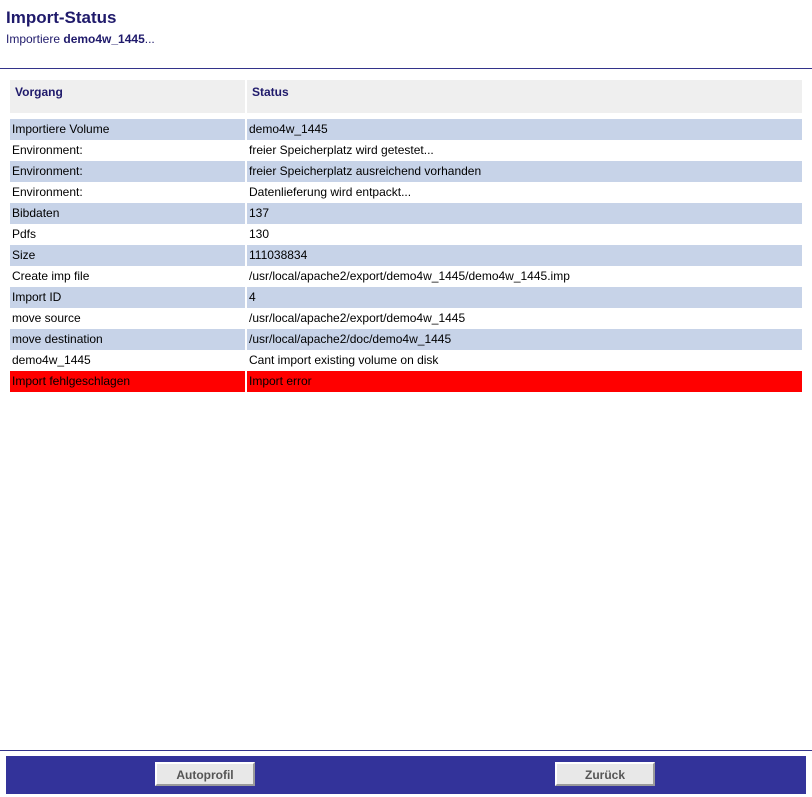  I want to click on subtitle-volume: demo4w_1445, so click(104, 39).